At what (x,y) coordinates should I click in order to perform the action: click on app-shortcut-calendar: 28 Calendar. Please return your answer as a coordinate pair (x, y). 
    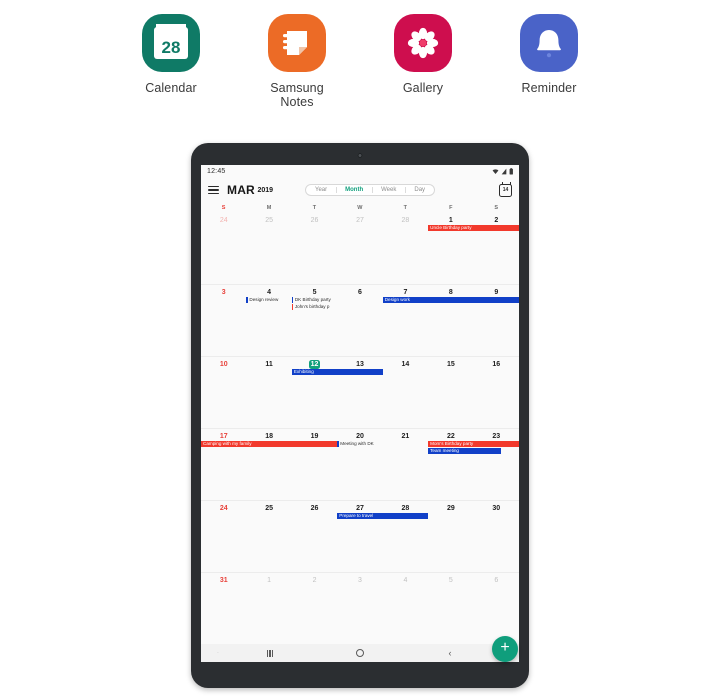
    Looking at the image, I should click on (171, 61).